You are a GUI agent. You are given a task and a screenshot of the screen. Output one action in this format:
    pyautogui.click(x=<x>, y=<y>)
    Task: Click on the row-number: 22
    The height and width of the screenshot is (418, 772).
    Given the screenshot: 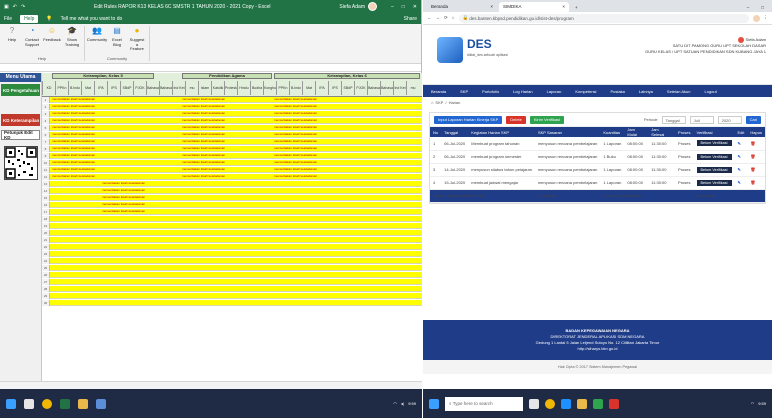 What is the action you would take?
    pyautogui.click(x=46, y=247)
    